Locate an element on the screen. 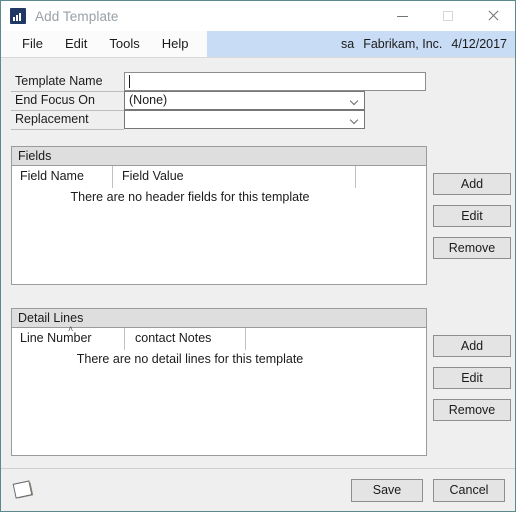  end-focus-on-row: End Focus On (None) is located at coordinates (221, 101).